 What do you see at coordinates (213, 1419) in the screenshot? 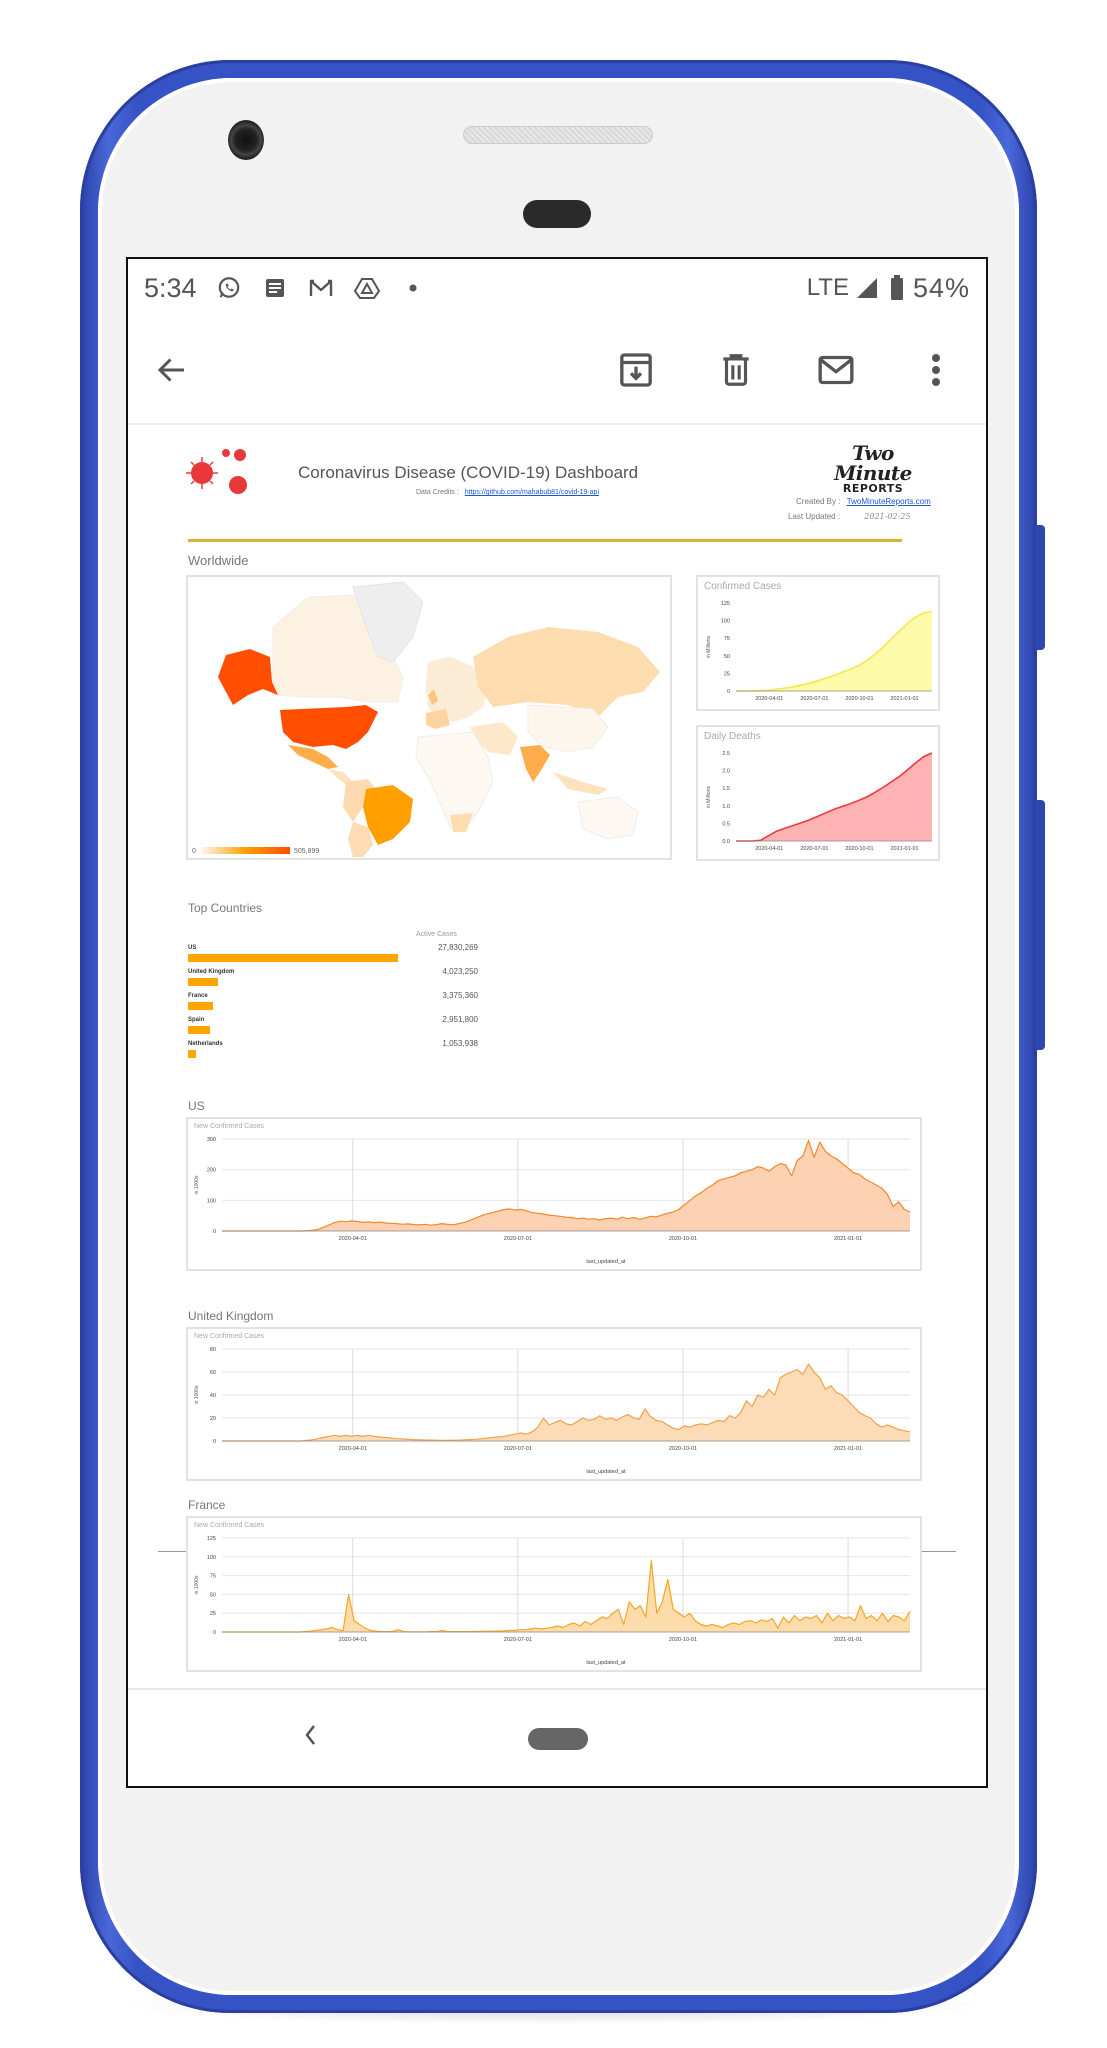
I see `y-tick-label: 20` at bounding box center [213, 1419].